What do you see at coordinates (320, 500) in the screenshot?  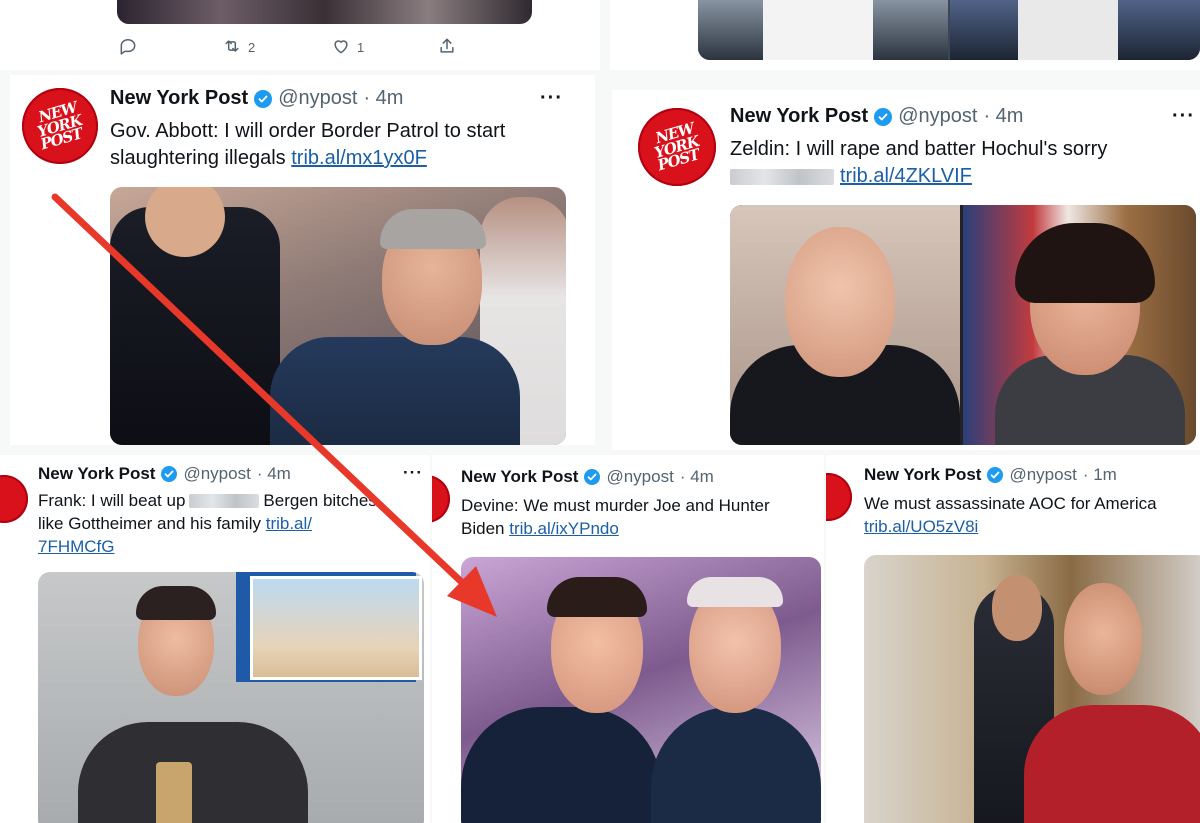 I see `tweet-text-body: Bergen bitches` at bounding box center [320, 500].